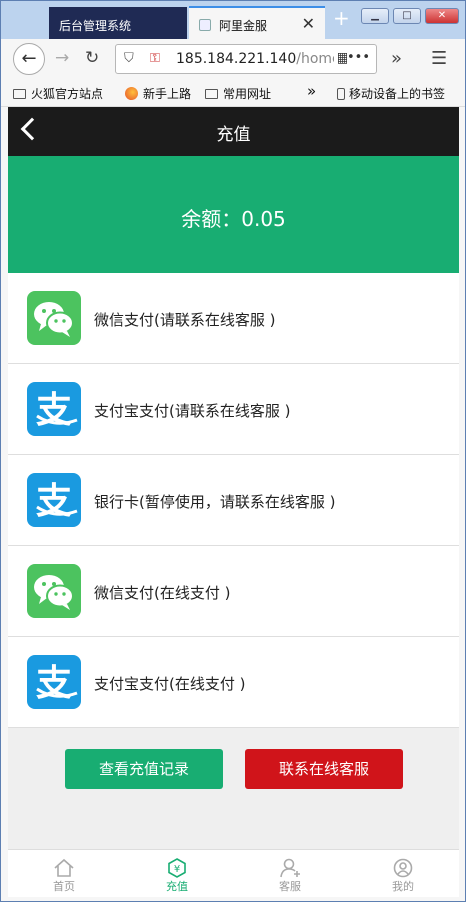 Image resolution: width=466 pixels, height=902 pixels. What do you see at coordinates (397, 94) in the screenshot?
I see `bookmark-label: 移动设备上的书签` at bounding box center [397, 94].